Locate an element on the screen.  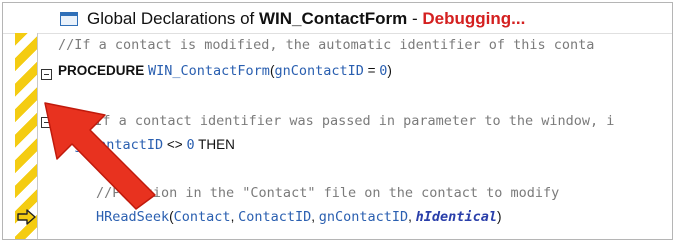
window-icon is located at coordinates (69, 19).